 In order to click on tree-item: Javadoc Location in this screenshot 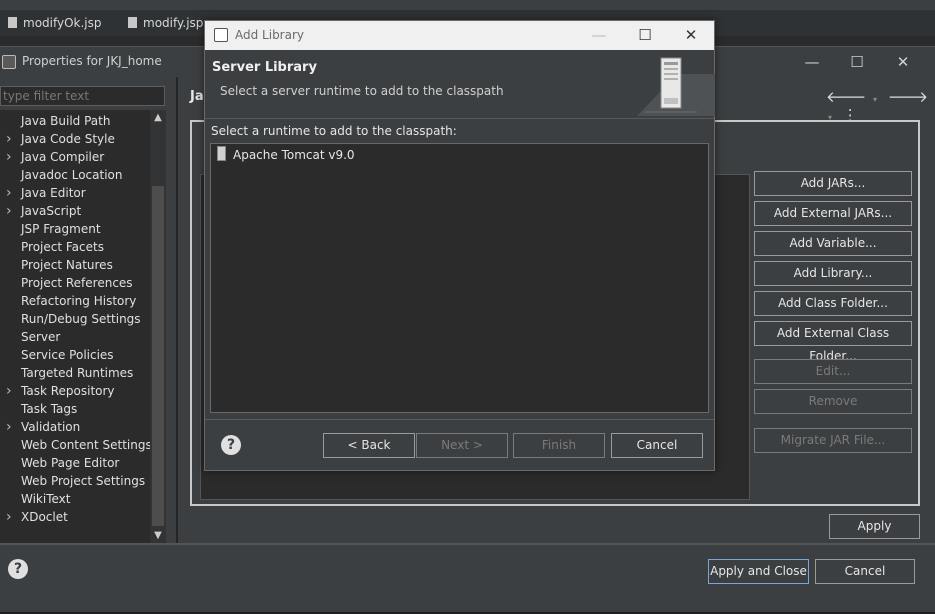, I will do `click(75, 175)`.